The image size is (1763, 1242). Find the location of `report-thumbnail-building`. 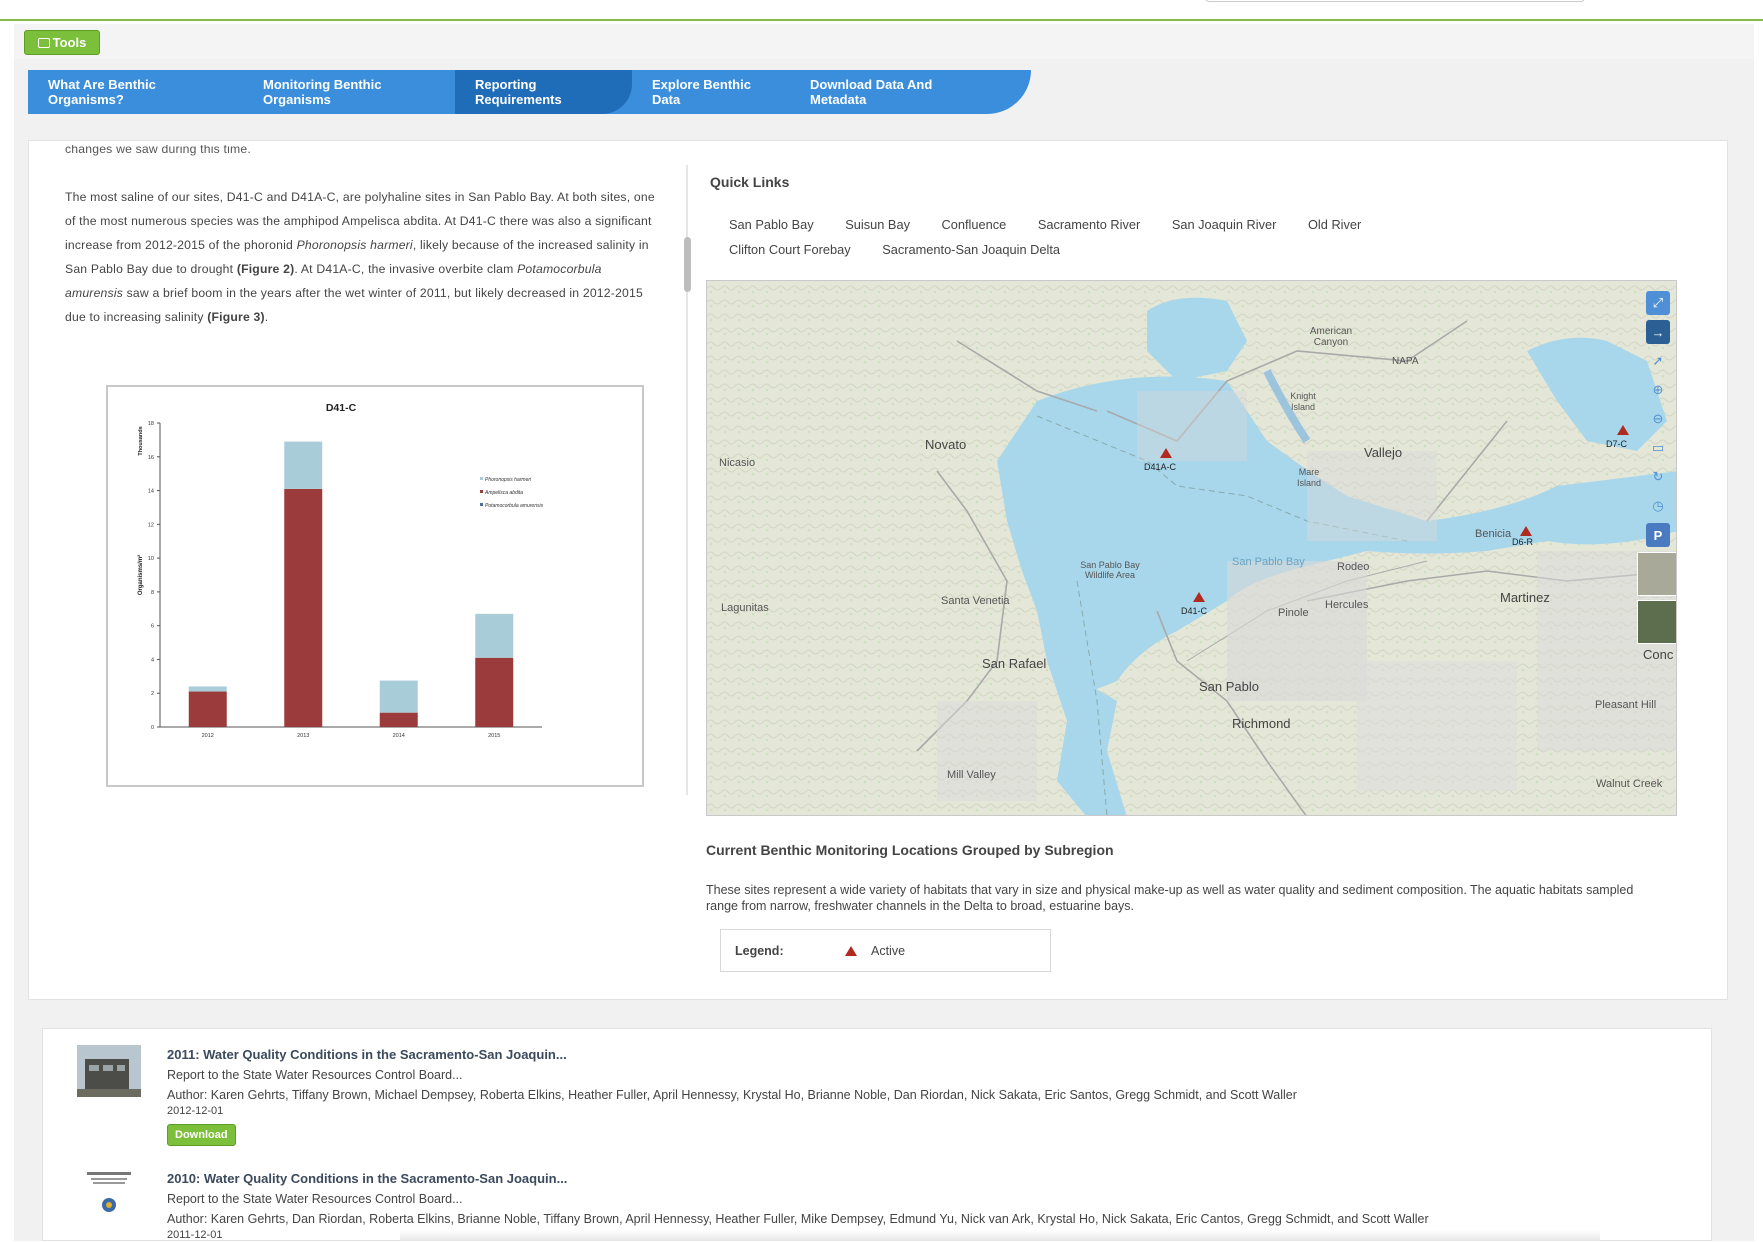

report-thumbnail-building is located at coordinates (109, 1071).